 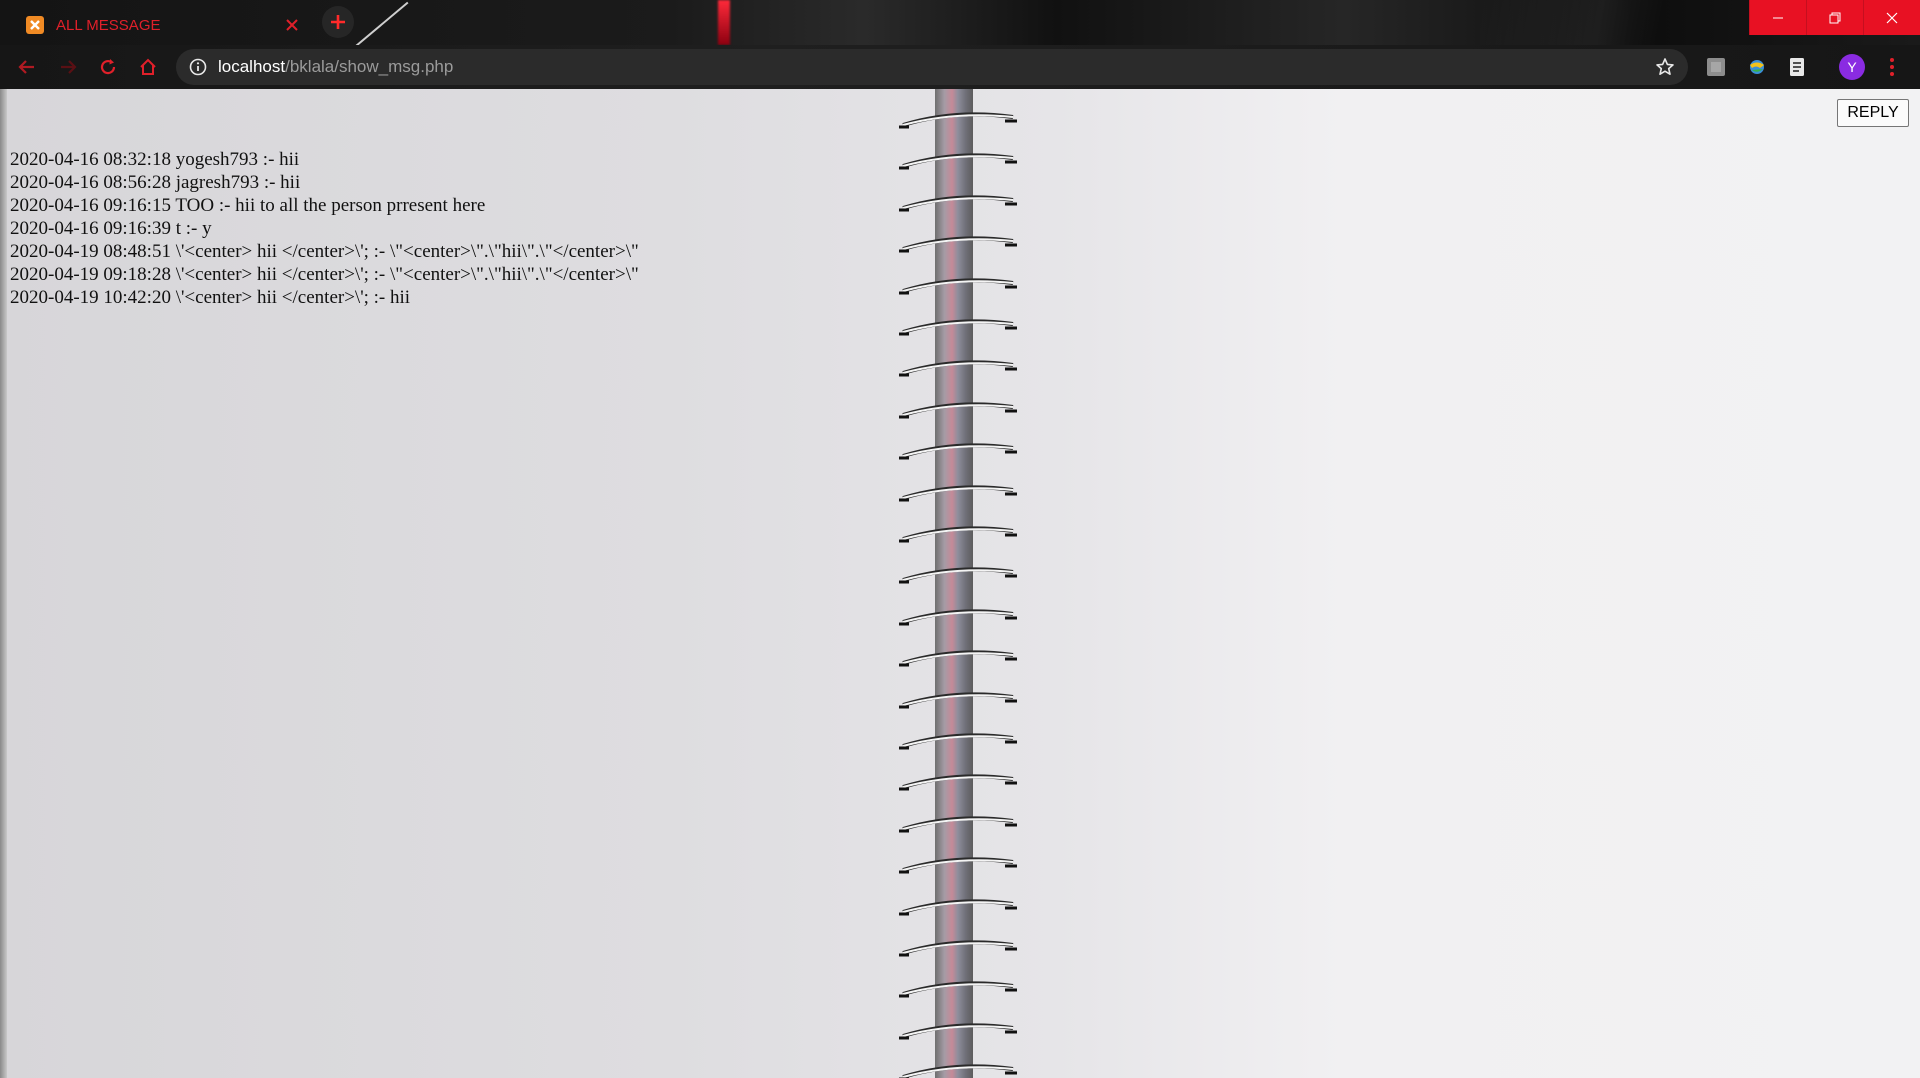 I want to click on reload-button, so click(x=108, y=67).